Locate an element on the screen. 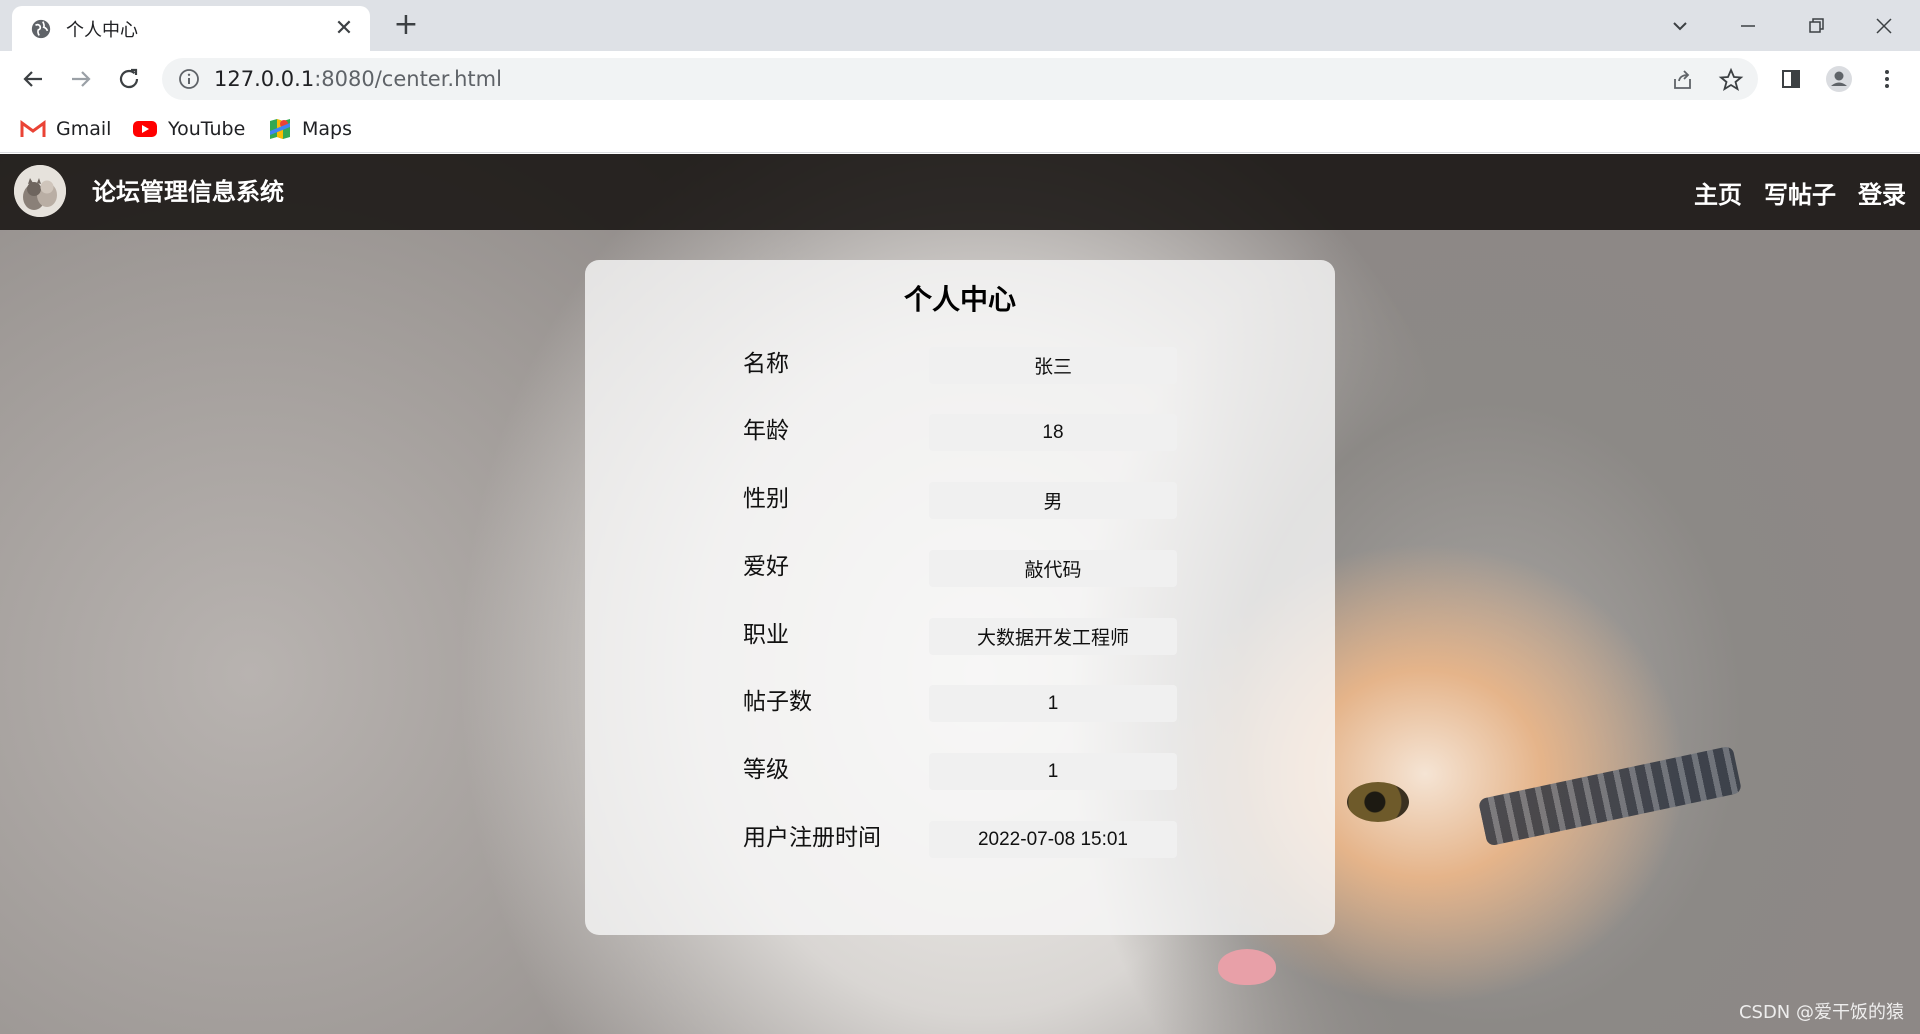  profile-row-post-count: 帖子数 is located at coordinates (960, 702).